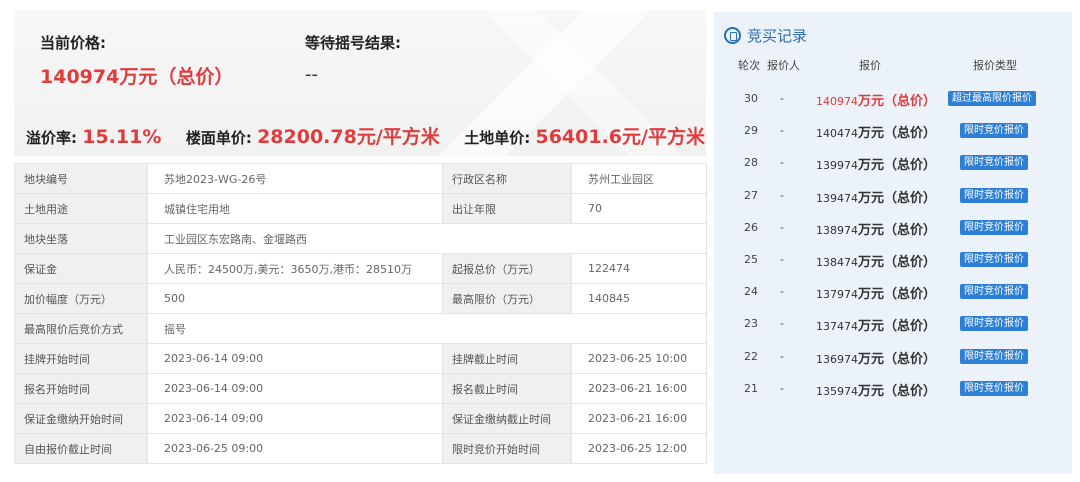 This screenshot has width=1080, height=482. What do you see at coordinates (732, 35) in the screenshot?
I see `record-icon` at bounding box center [732, 35].